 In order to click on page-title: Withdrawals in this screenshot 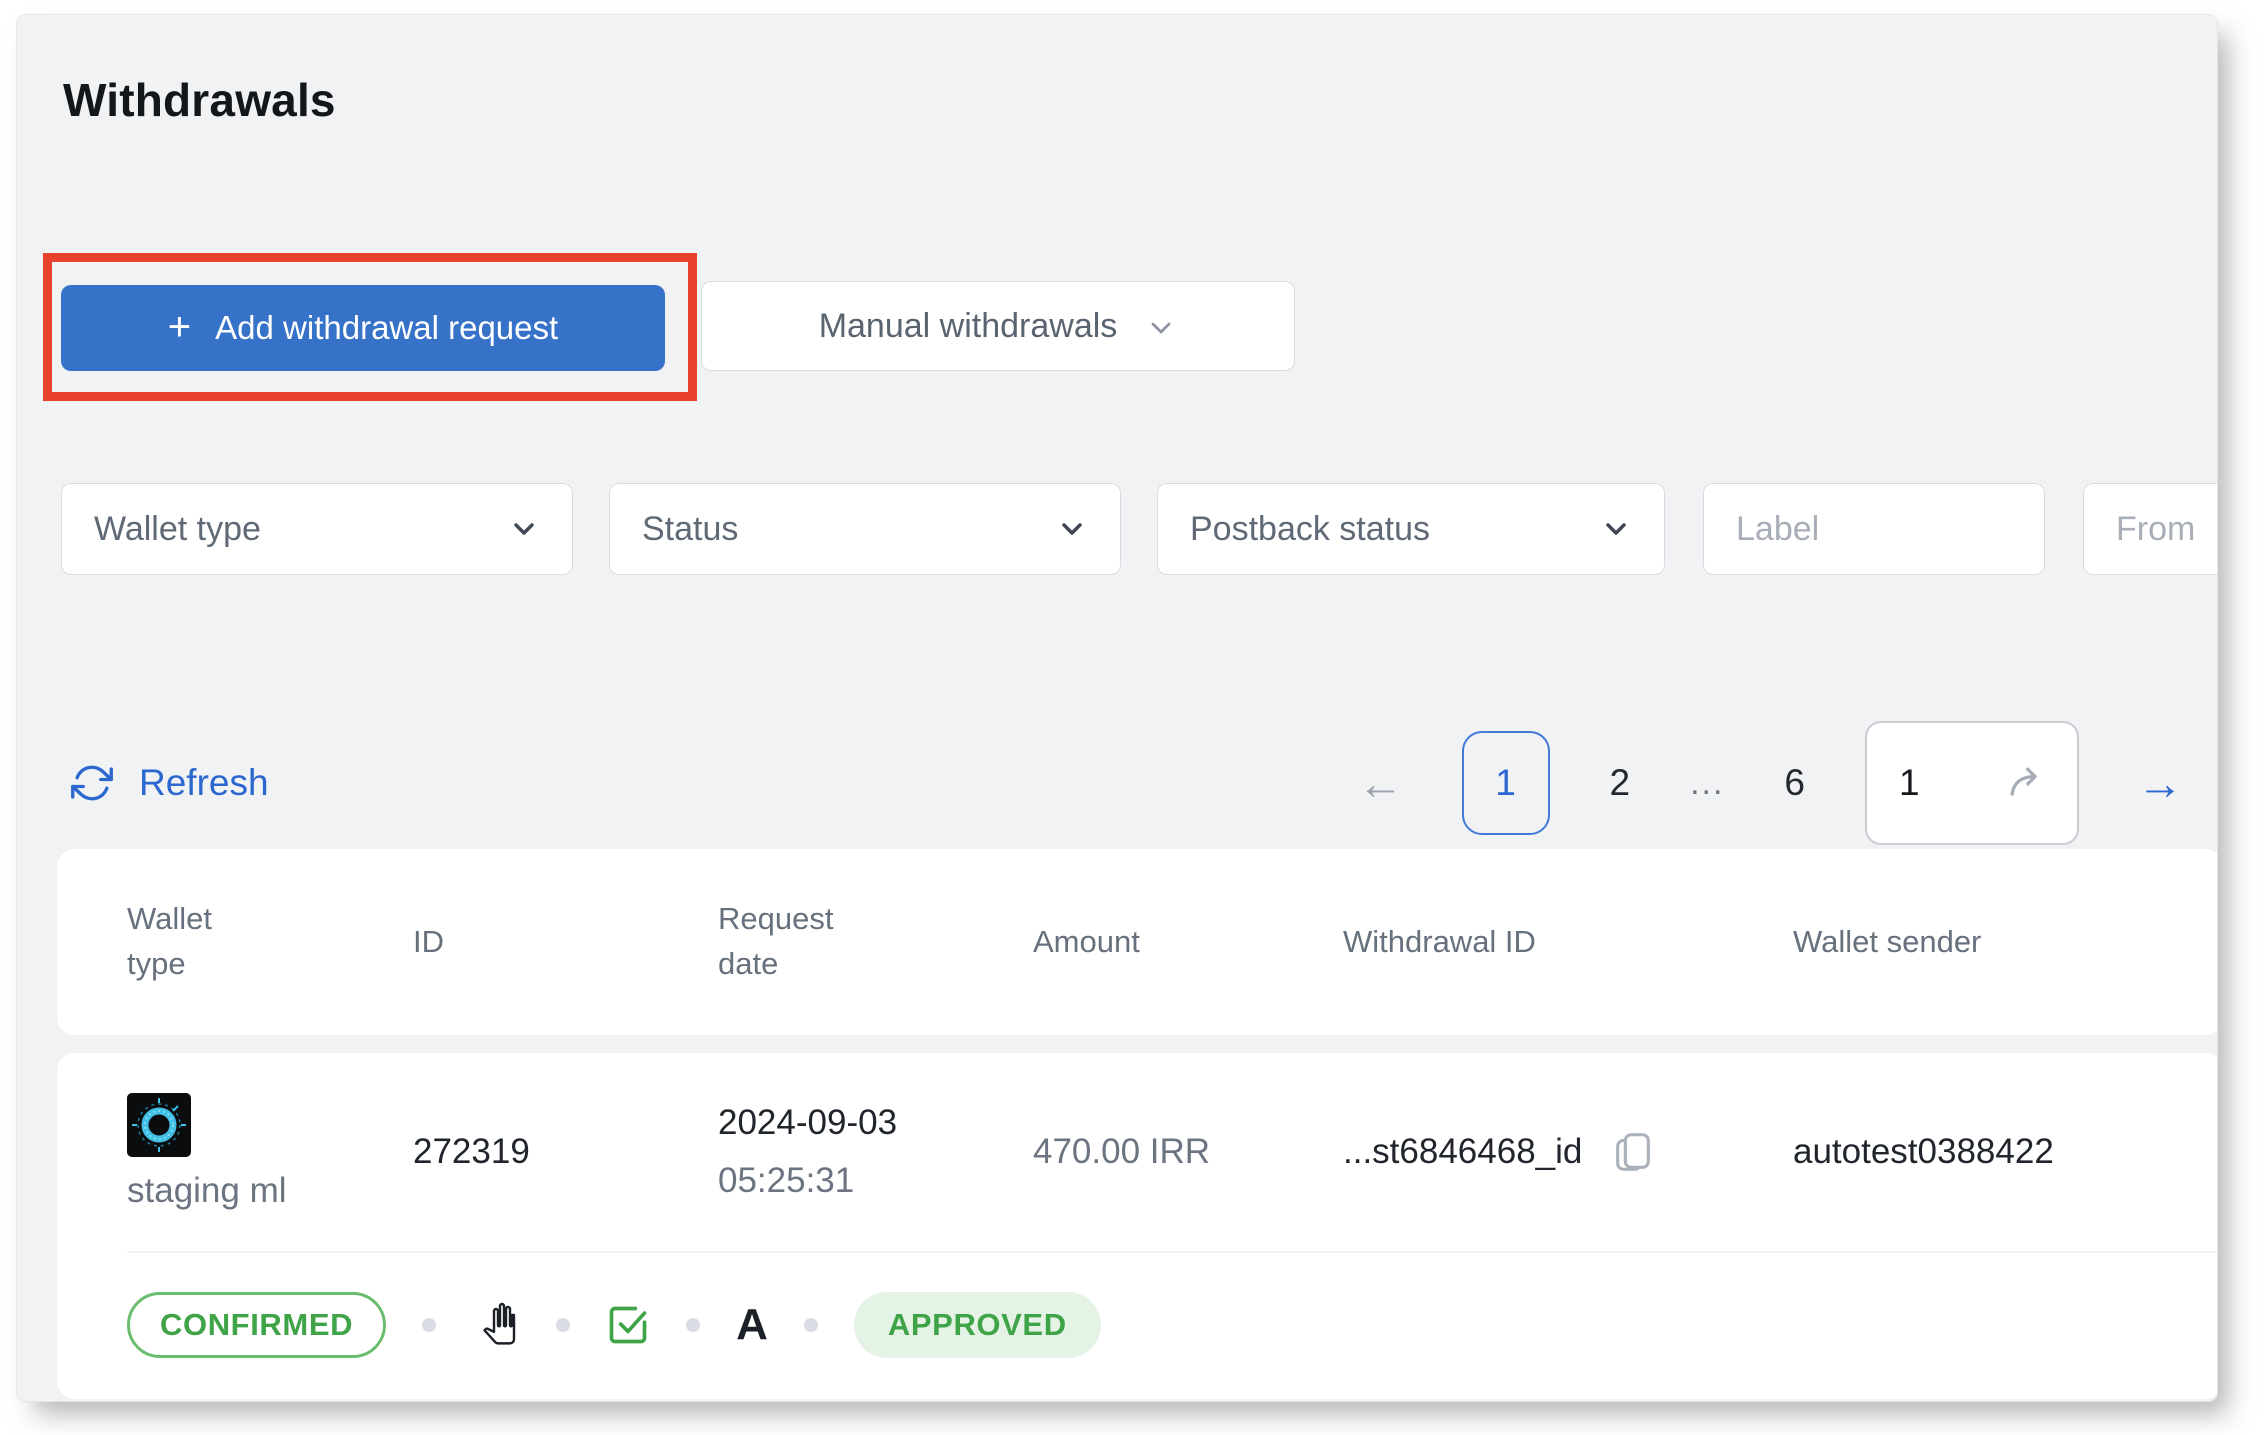, I will do `click(199, 100)`.